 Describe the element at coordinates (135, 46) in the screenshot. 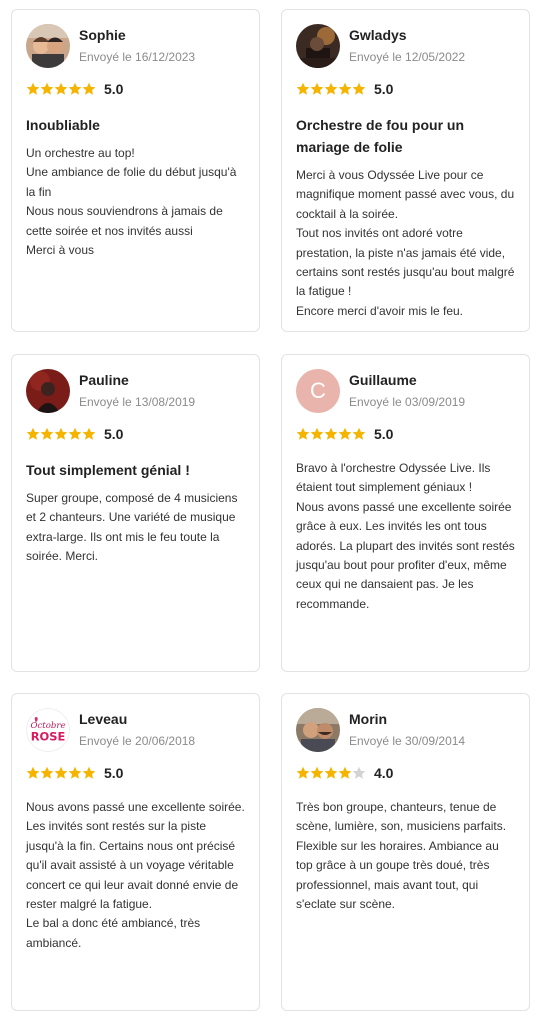

I see `review-header: Sophie Envoyé le 16/12/2023` at that location.